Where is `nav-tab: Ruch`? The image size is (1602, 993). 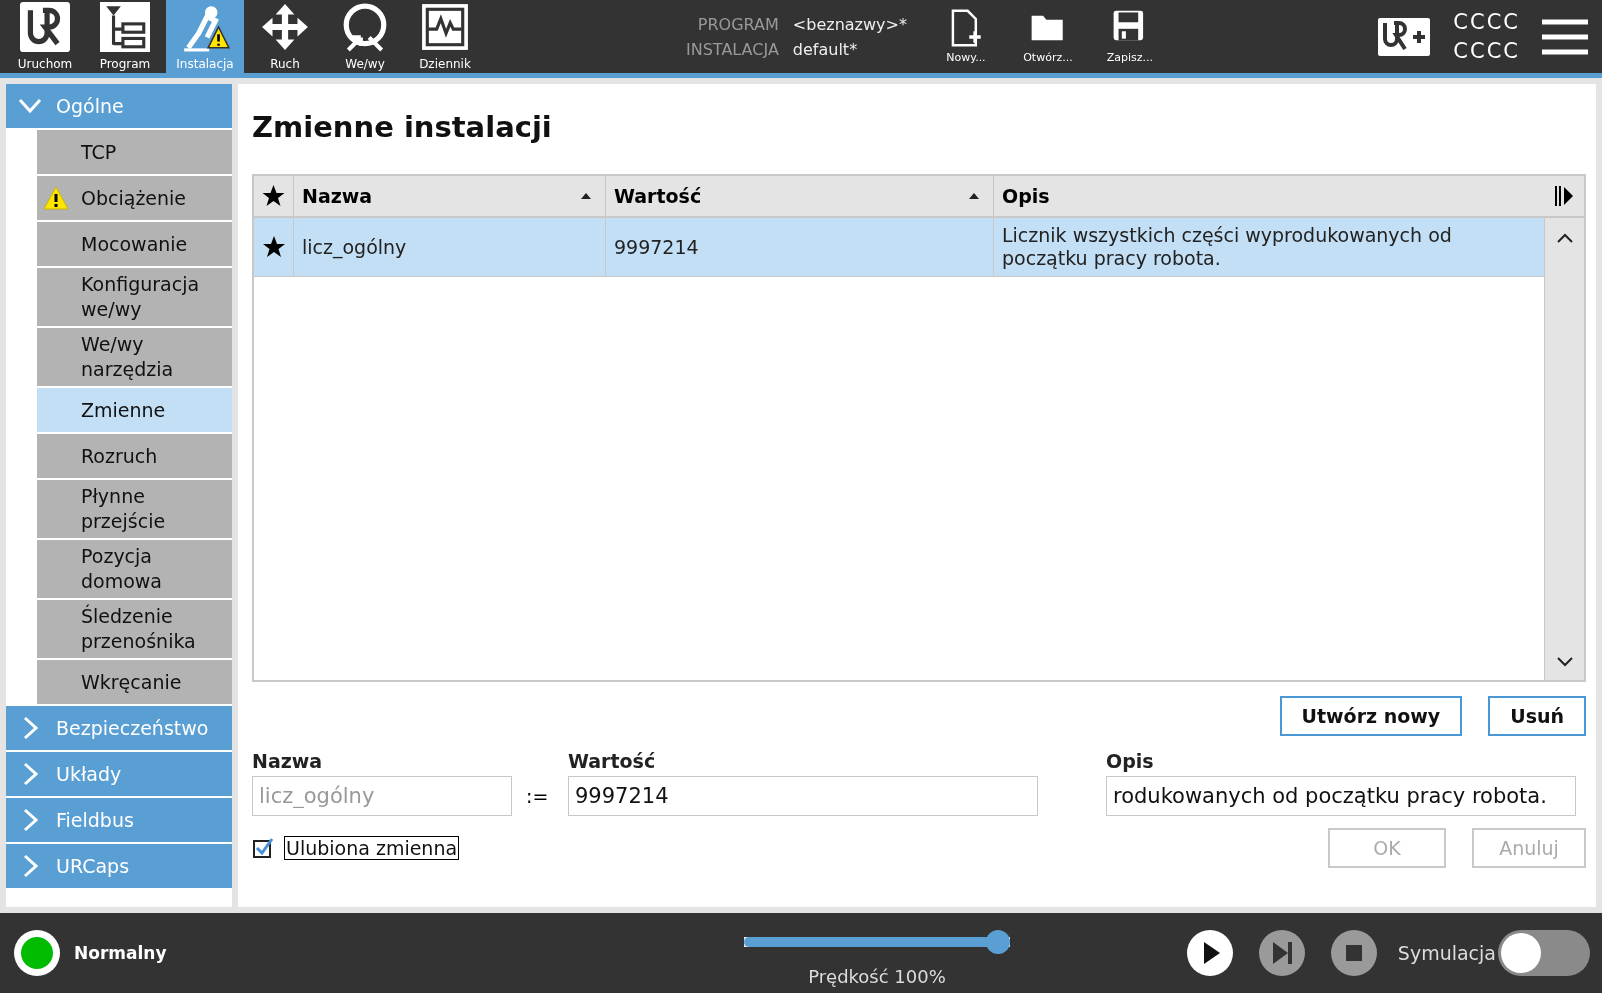 nav-tab: Ruch is located at coordinates (285, 36).